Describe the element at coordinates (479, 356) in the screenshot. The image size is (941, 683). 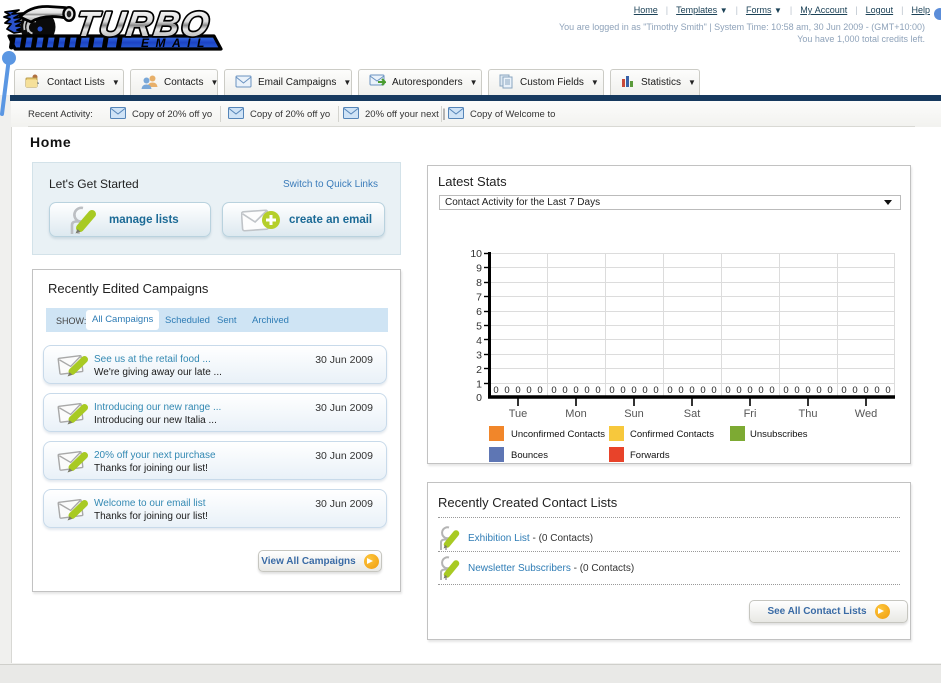
I see `svg-text: 3` at that location.